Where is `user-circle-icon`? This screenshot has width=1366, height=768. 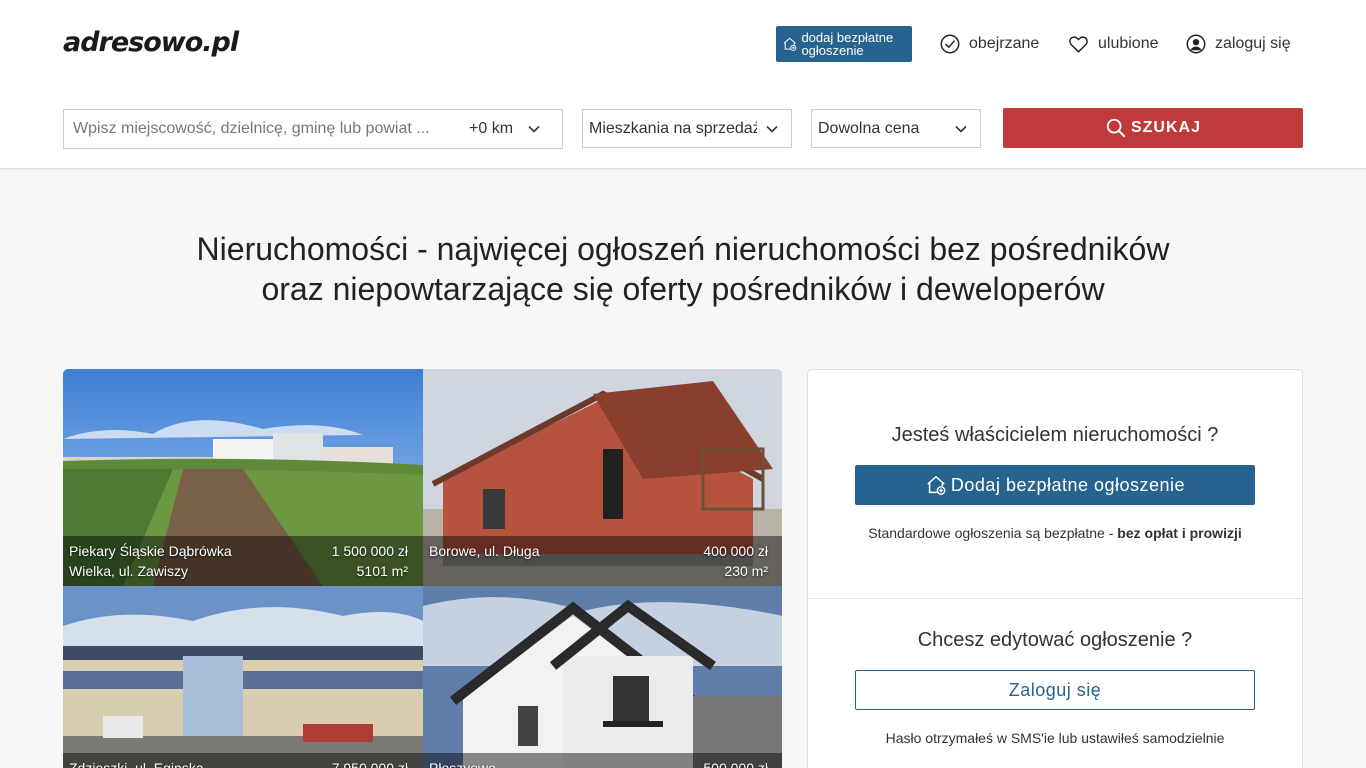
user-circle-icon is located at coordinates (1196, 44).